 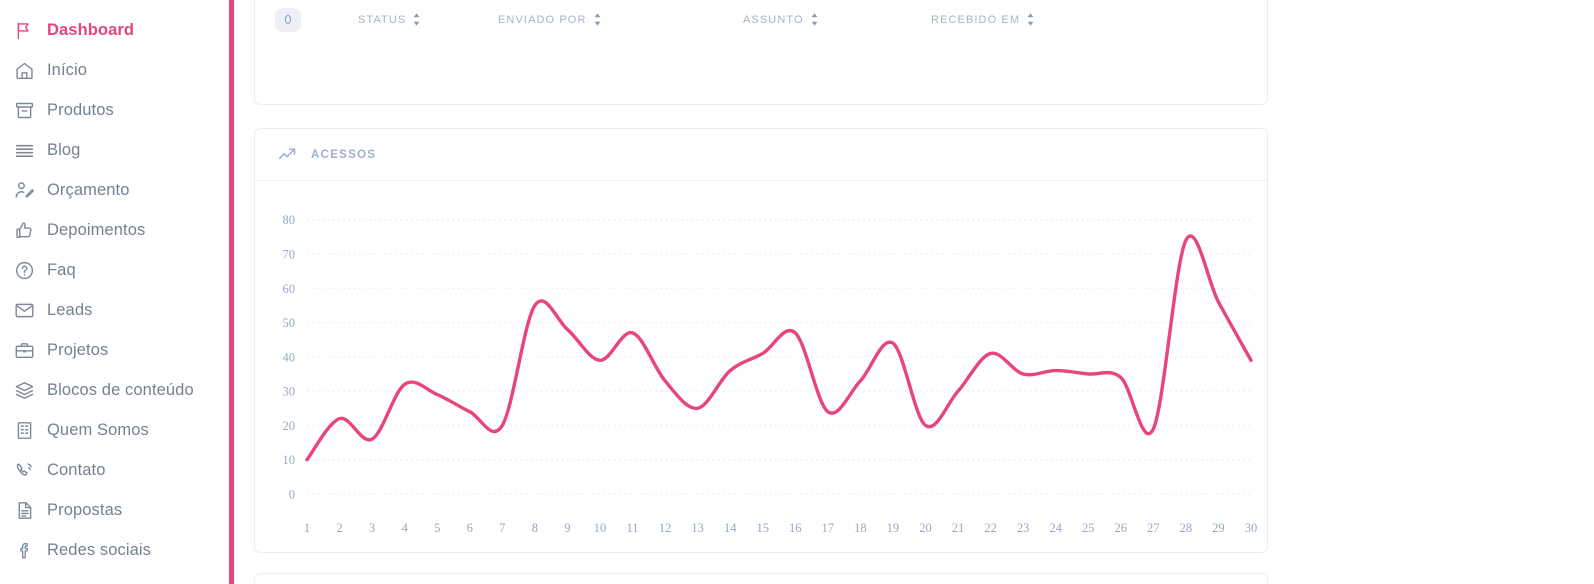 I want to click on x-axis-tick-label: 22, so click(x=990, y=528).